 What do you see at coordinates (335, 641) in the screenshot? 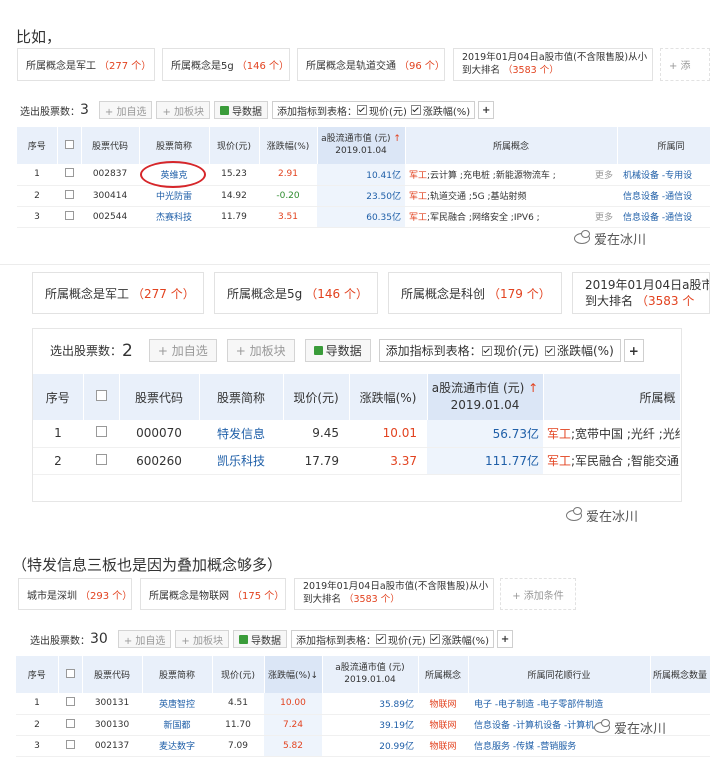
I see `add-indicator-label: 添加指标到表格：` at bounding box center [335, 641].